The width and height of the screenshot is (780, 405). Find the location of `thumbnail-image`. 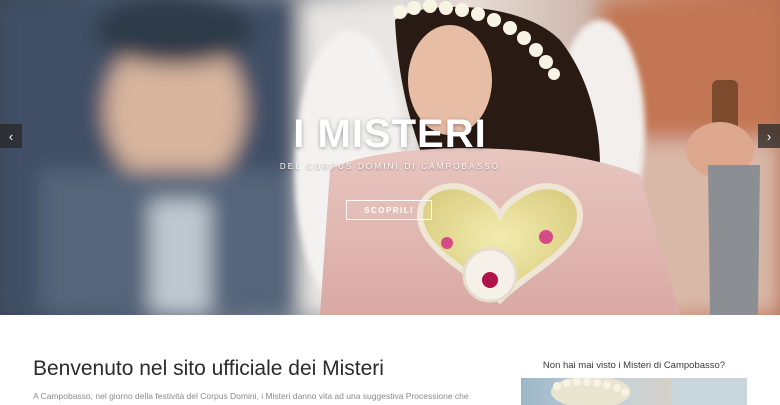

thumbnail-image is located at coordinates (649, 391).